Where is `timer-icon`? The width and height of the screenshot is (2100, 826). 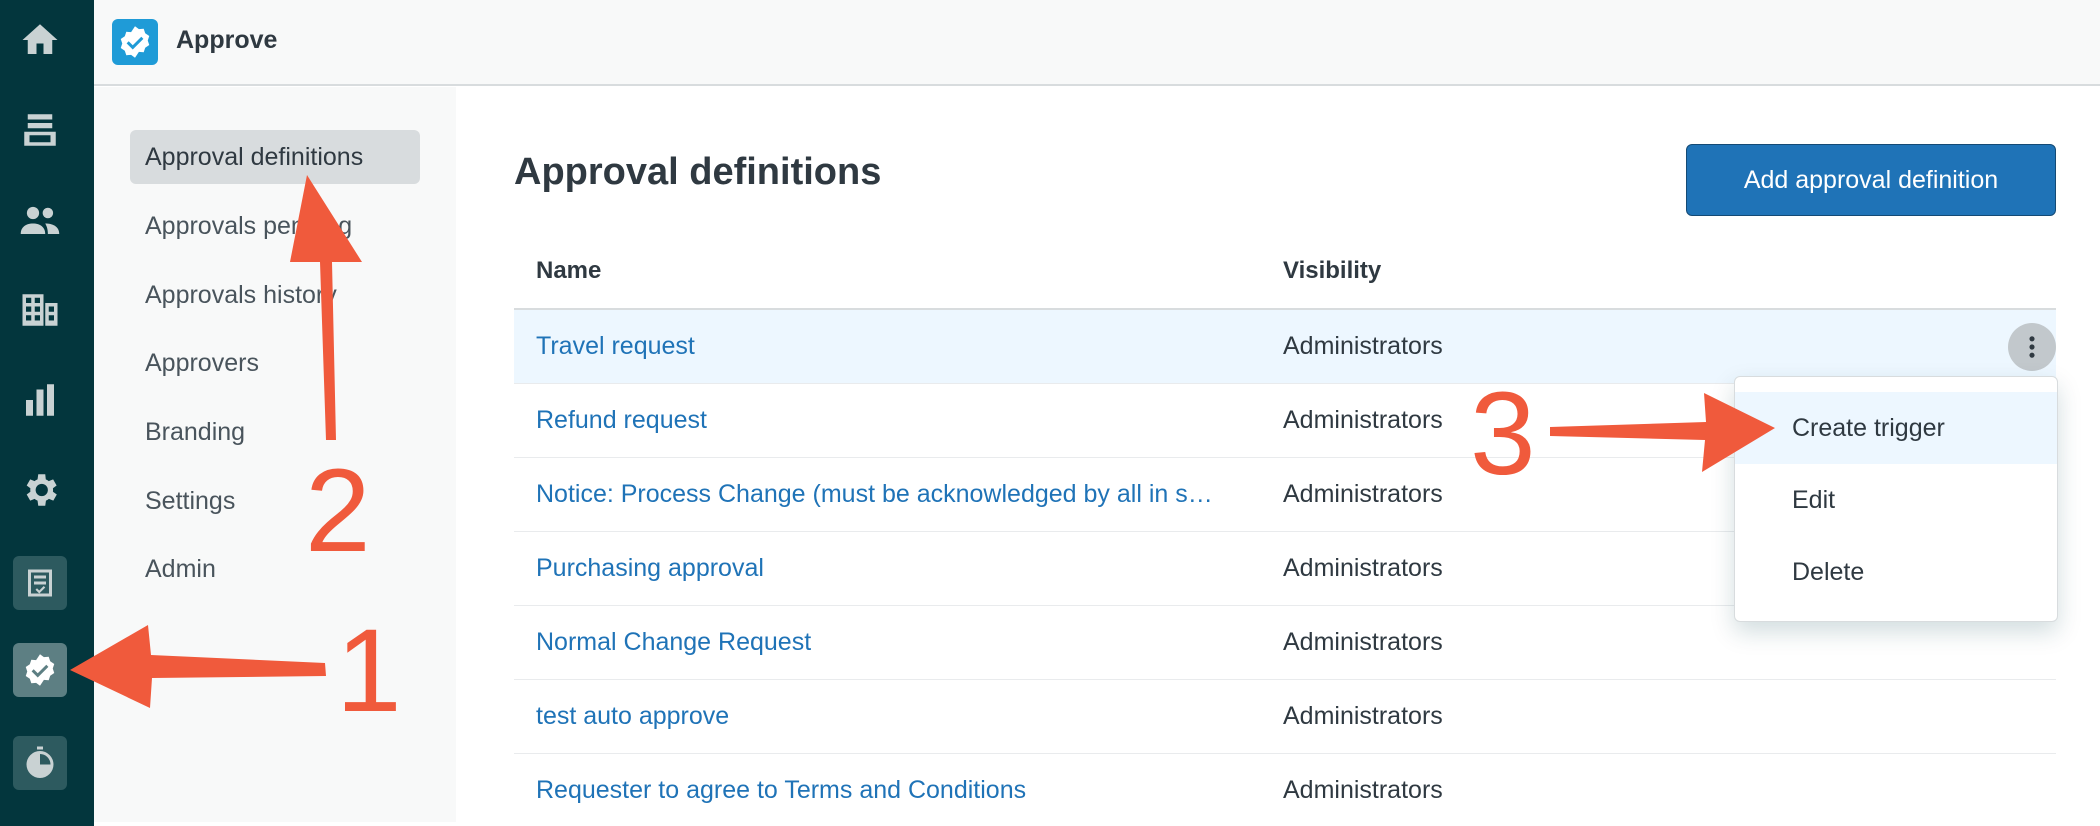 timer-icon is located at coordinates (40, 762).